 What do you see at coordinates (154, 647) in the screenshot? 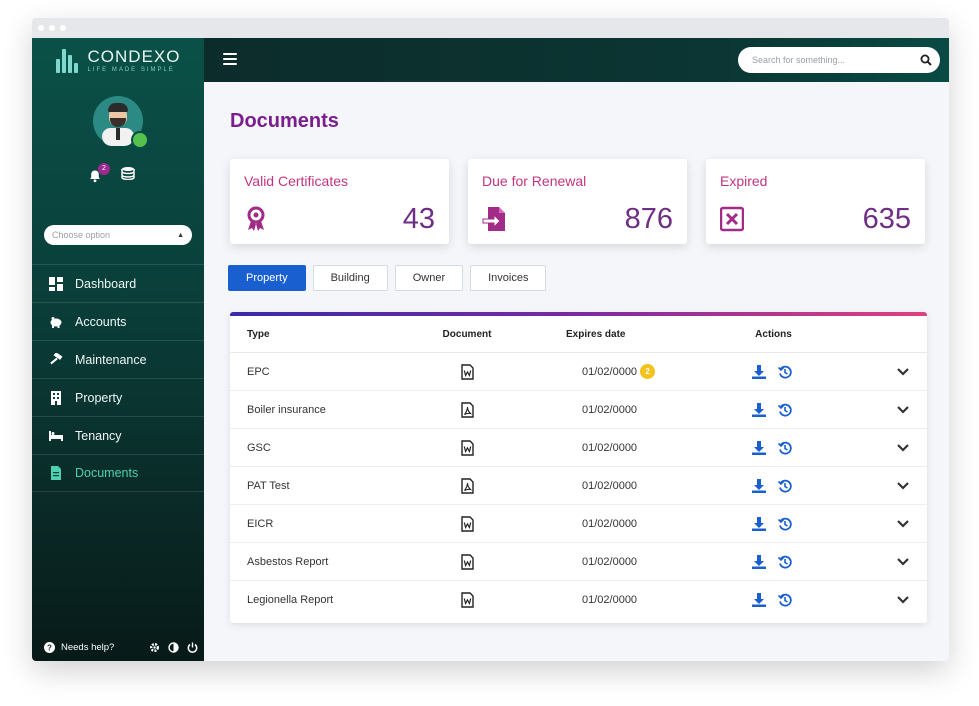
I see `gear-icon` at bounding box center [154, 647].